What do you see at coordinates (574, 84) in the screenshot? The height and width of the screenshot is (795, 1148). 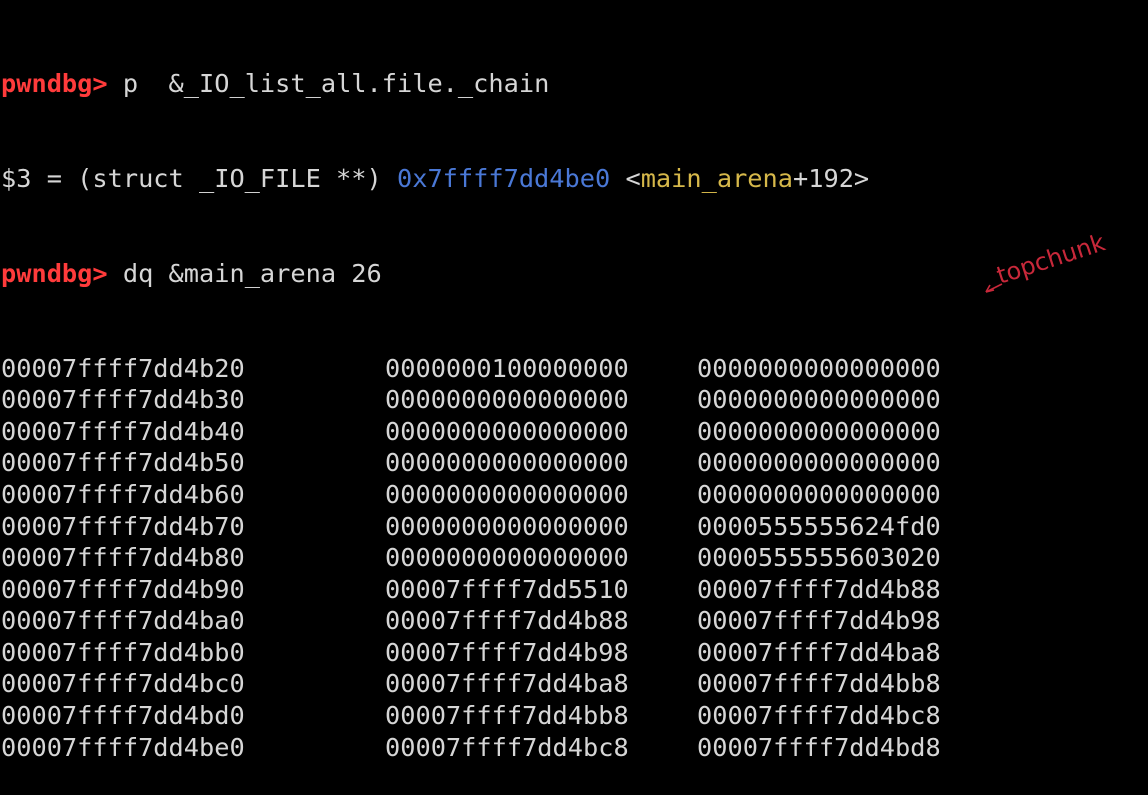 I see `command-line-1: pwndbg> p &_IO_list_all.file._chain` at bounding box center [574, 84].